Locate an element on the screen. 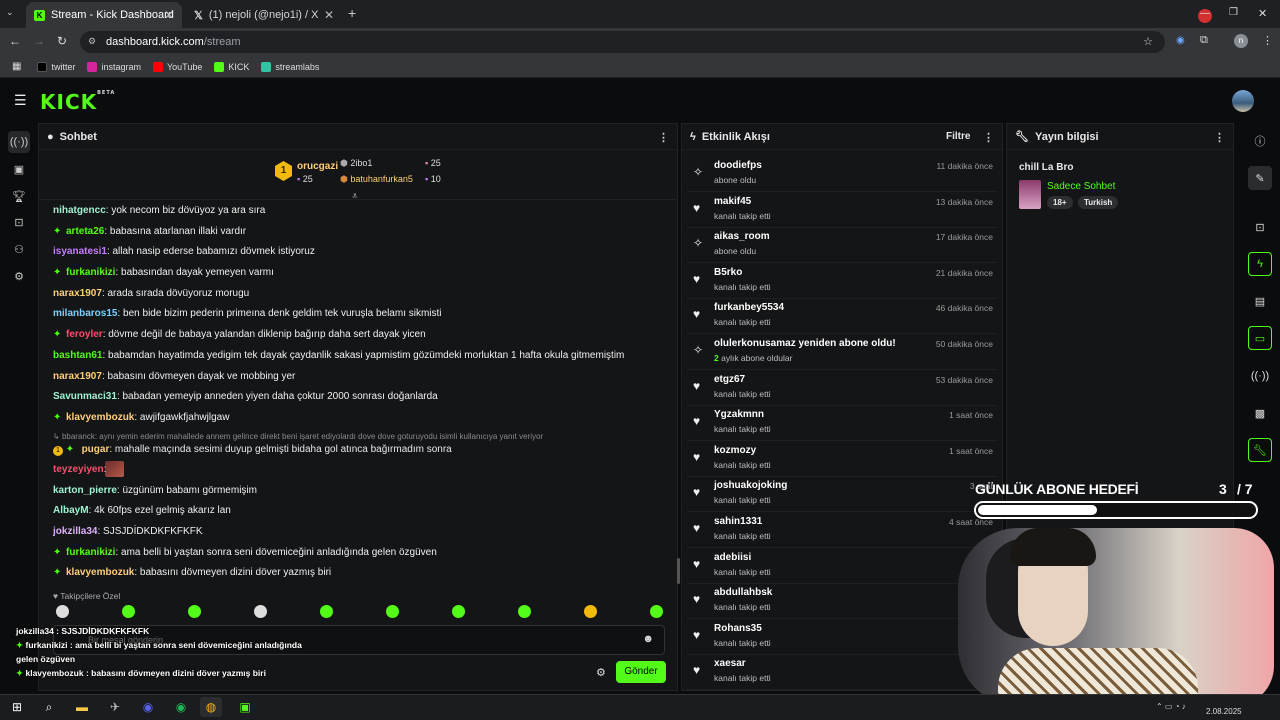 This screenshot has width=1280, height=720. reload-icon: ↻ is located at coordinates (62, 41).